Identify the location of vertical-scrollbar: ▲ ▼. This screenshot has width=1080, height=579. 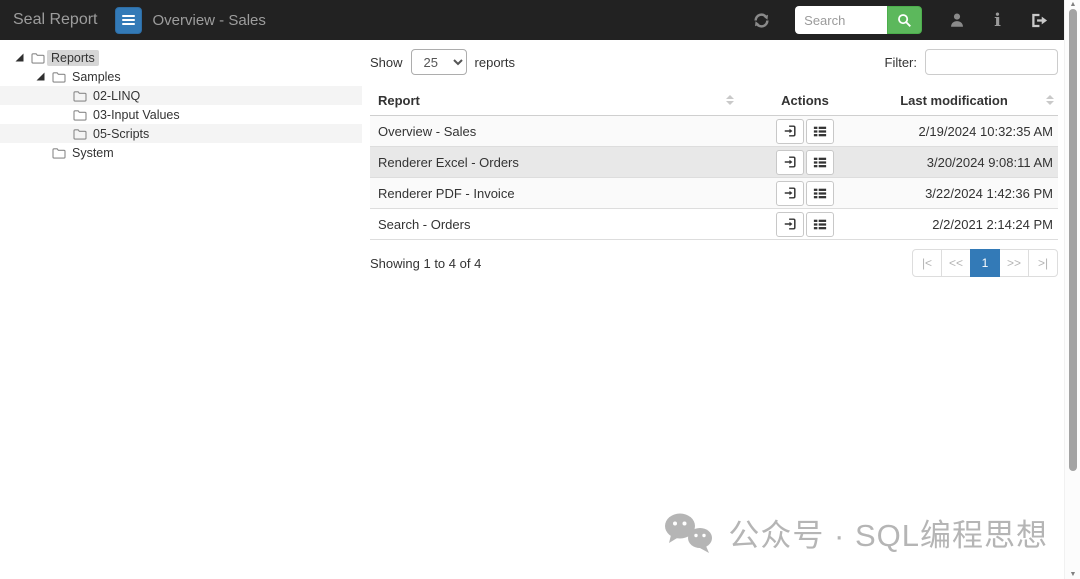
(1072, 289).